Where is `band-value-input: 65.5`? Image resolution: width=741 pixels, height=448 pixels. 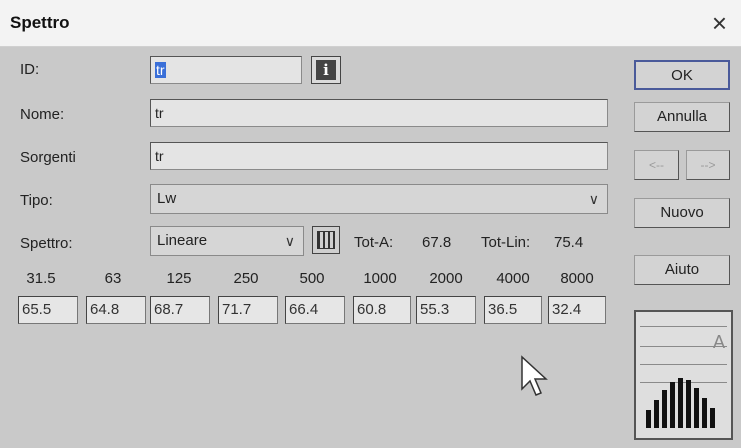 band-value-input: 65.5 is located at coordinates (48, 310).